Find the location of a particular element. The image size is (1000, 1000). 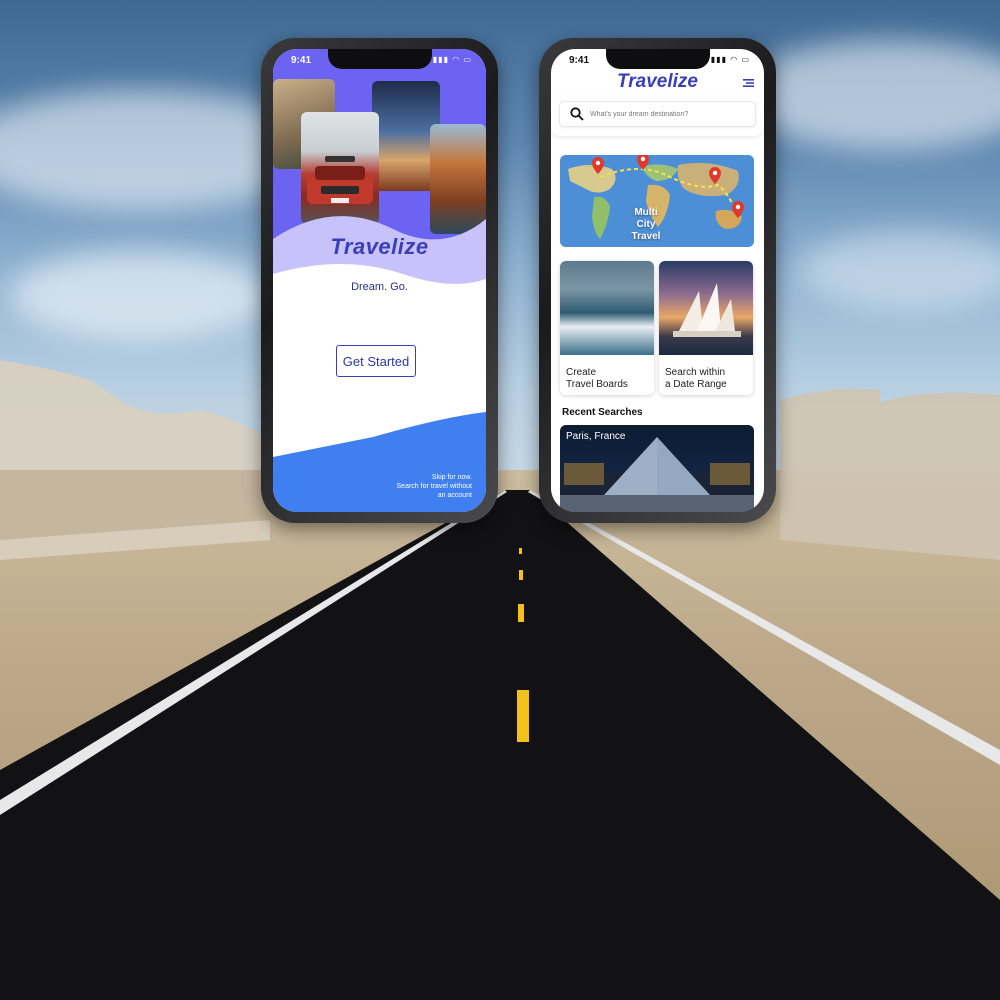

map-label-line: City is located at coordinates (646, 224).